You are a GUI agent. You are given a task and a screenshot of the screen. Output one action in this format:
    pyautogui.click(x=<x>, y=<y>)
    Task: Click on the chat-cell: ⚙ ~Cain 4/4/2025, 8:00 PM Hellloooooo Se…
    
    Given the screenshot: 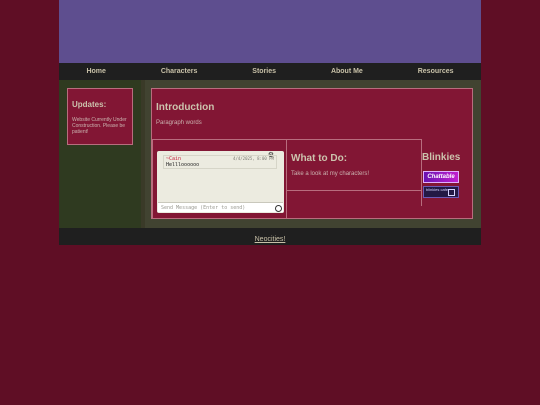 What is the action you would take?
    pyautogui.click(x=219, y=179)
    